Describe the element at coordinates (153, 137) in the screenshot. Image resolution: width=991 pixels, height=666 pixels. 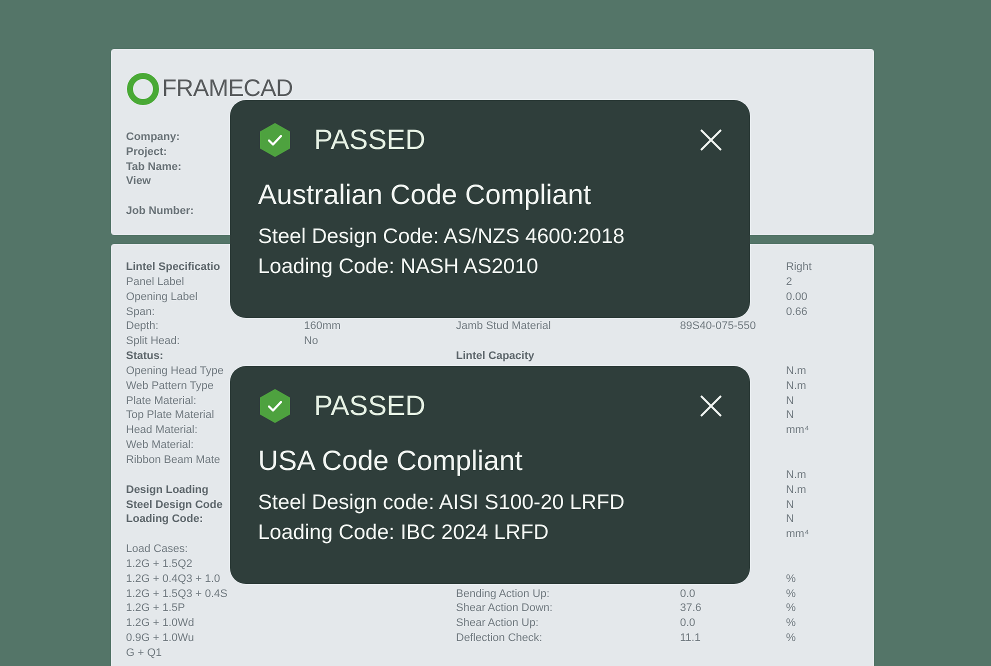
I see `field-label: Company:` at that location.